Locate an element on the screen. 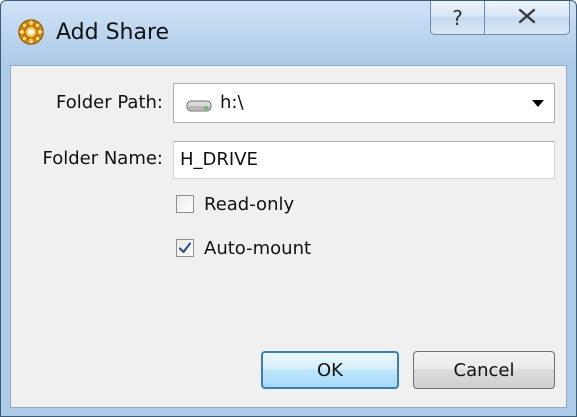 Image resolution: width=577 pixels, height=417 pixels. help-icon: ? is located at coordinates (457, 17).